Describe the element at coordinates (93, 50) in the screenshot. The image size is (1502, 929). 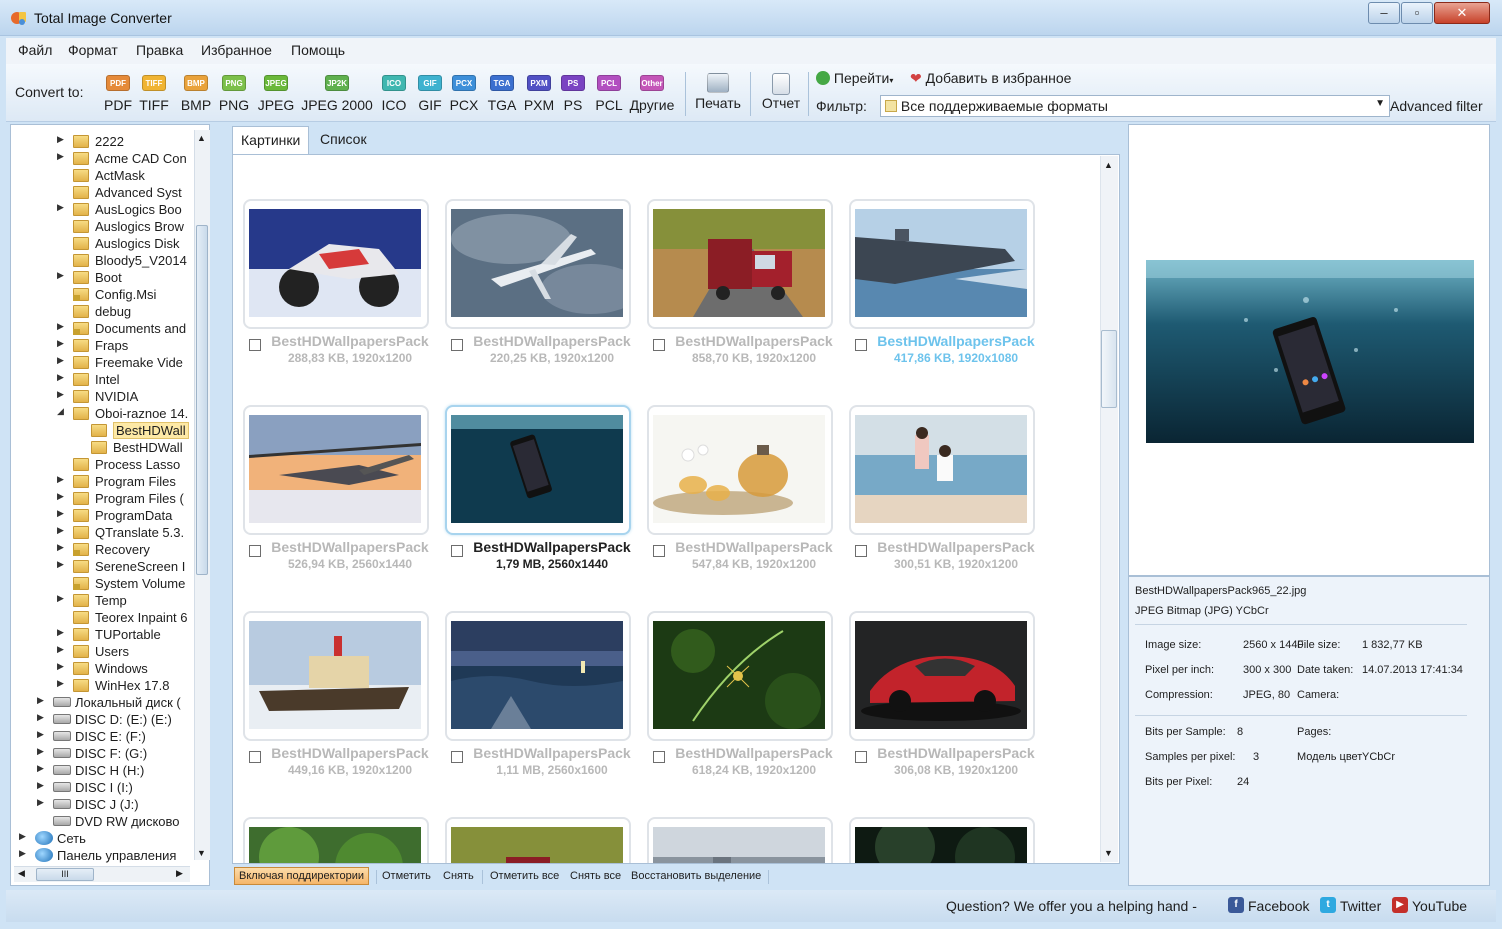
I see `menu-format: Формат` at that location.